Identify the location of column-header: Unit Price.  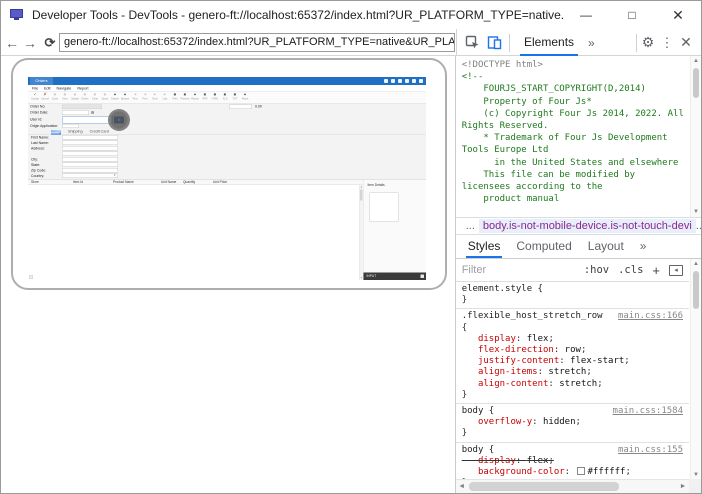
(220, 183).